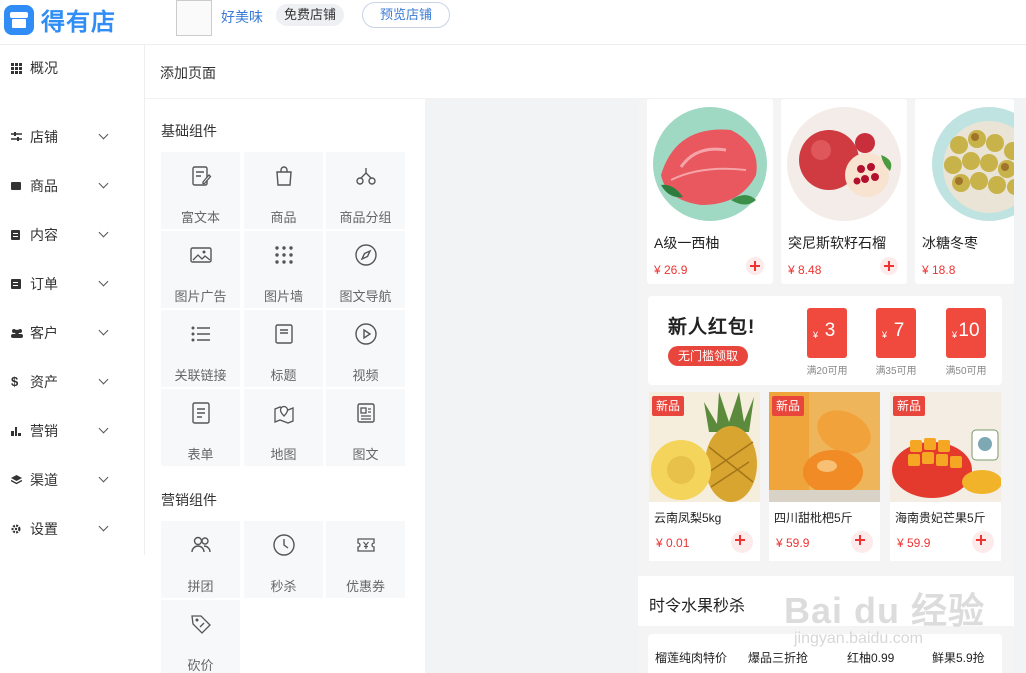 This screenshot has height=673, width=1026. I want to click on coupon-condition: 满50可用, so click(966, 371).